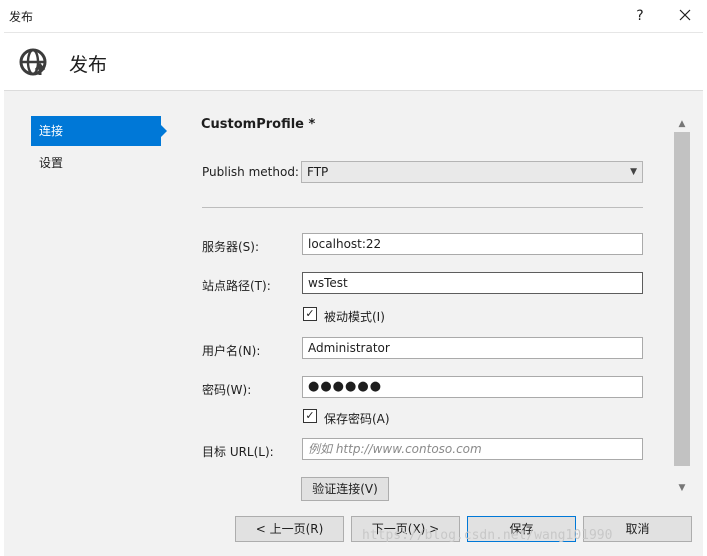  What do you see at coordinates (472, 283) in the screenshot?
I see `site-path-input: wsTest` at bounding box center [472, 283].